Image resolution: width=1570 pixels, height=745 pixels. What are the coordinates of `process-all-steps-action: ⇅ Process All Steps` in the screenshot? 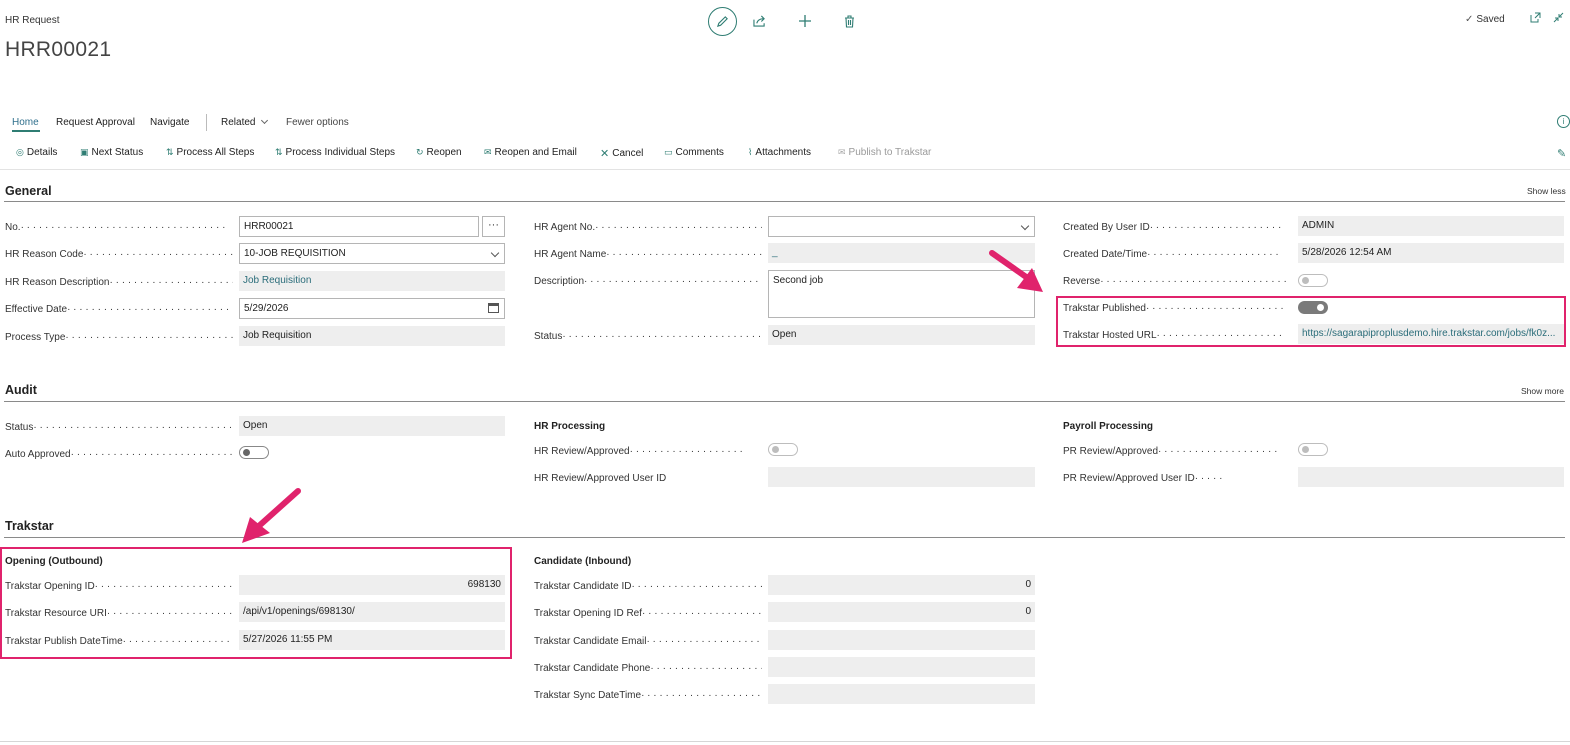 It's located at (210, 152).